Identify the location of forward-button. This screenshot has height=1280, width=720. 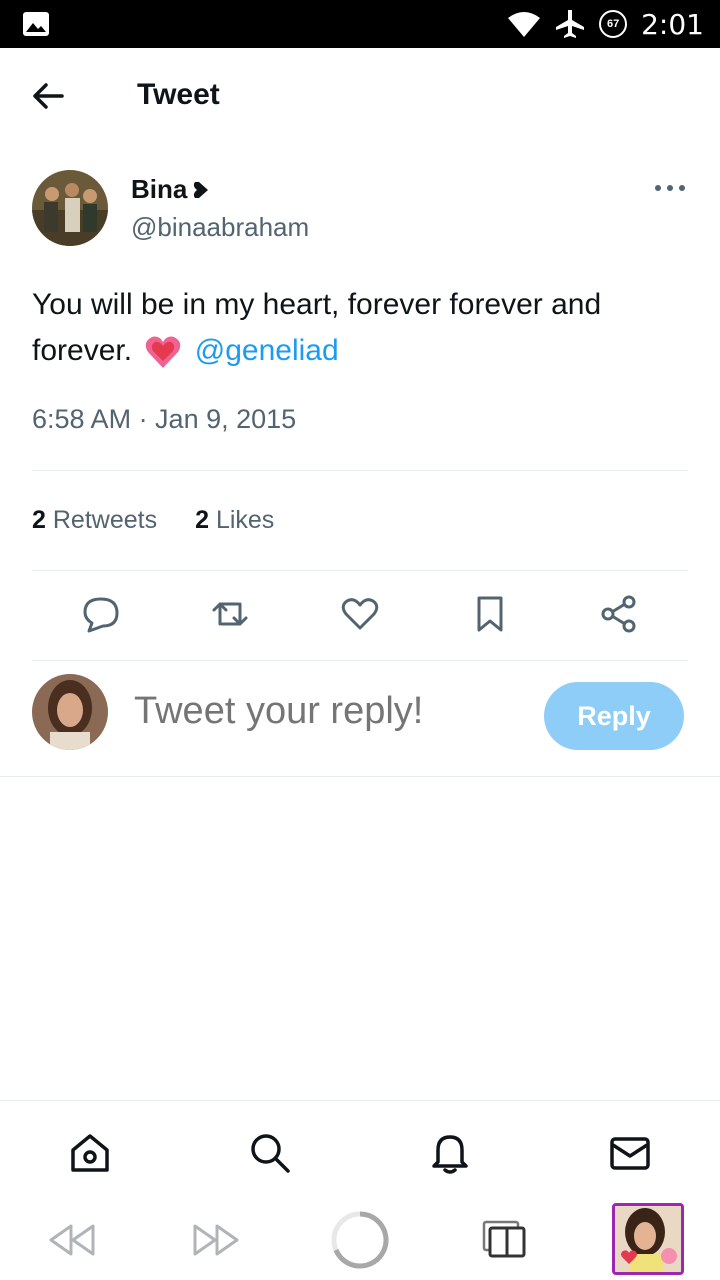
(216, 1240).